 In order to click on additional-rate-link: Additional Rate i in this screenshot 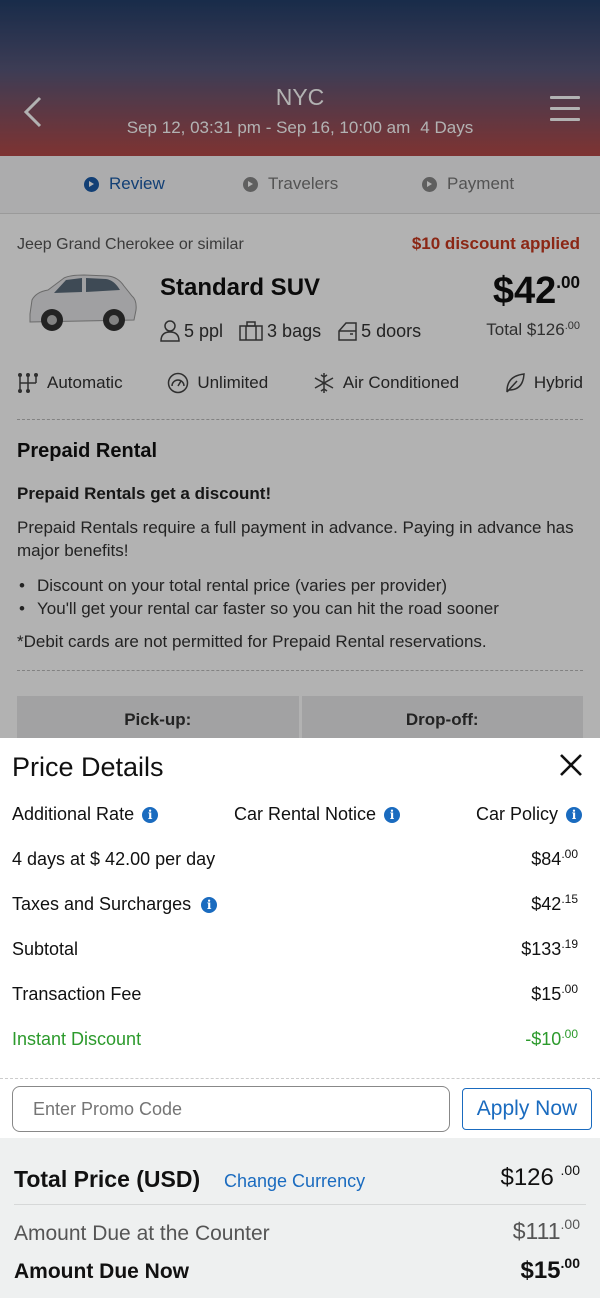, I will do `click(85, 814)`.